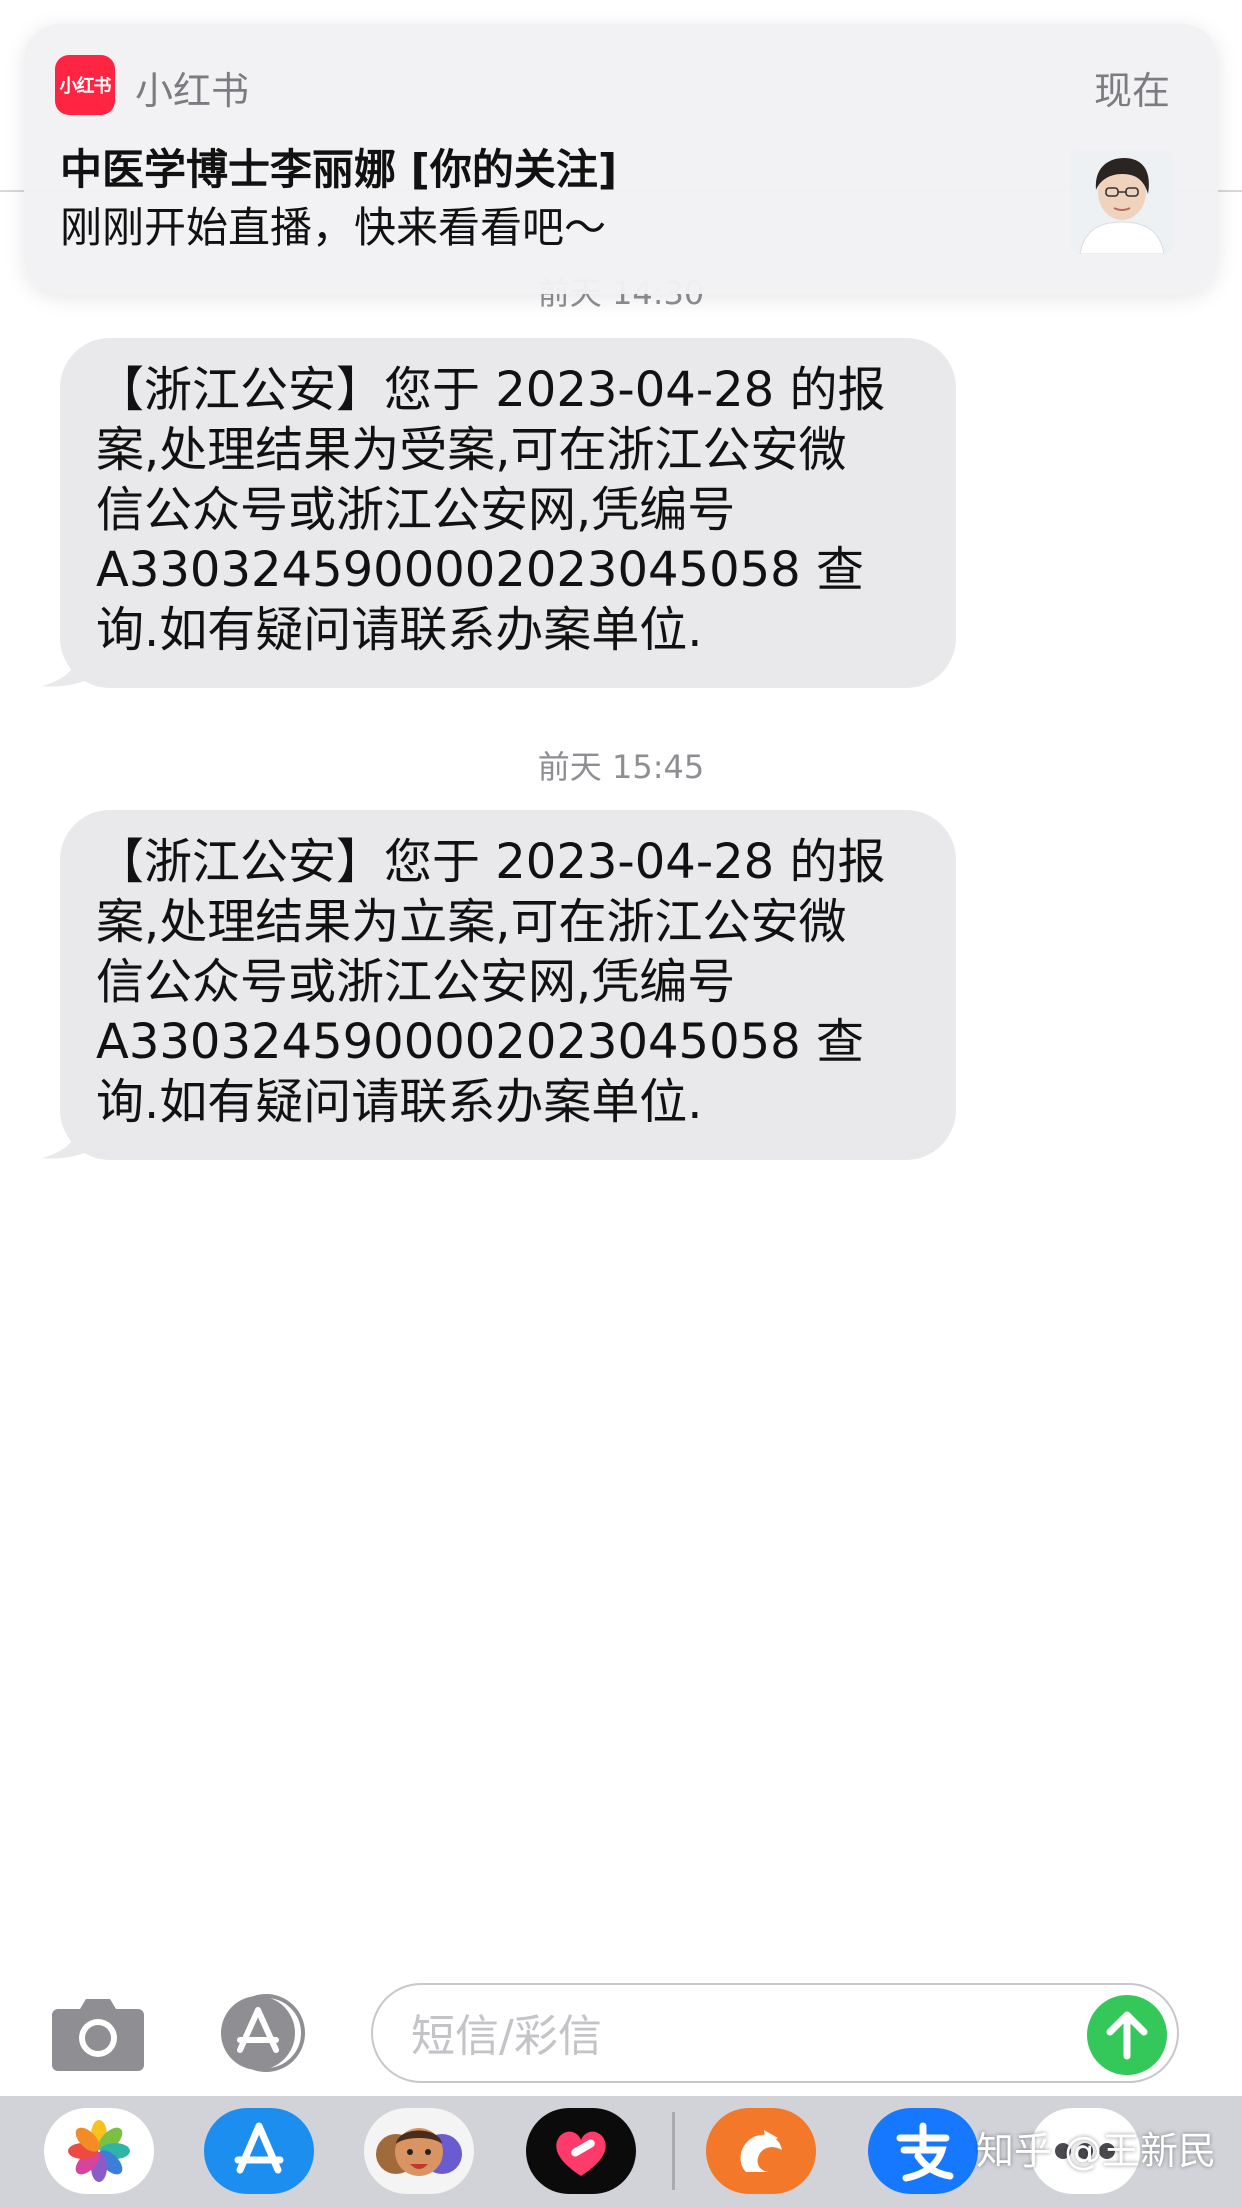  Describe the element at coordinates (333, 227) in the screenshot. I see `notification-body: 刚刚开始直播，快来看看吧～` at that location.